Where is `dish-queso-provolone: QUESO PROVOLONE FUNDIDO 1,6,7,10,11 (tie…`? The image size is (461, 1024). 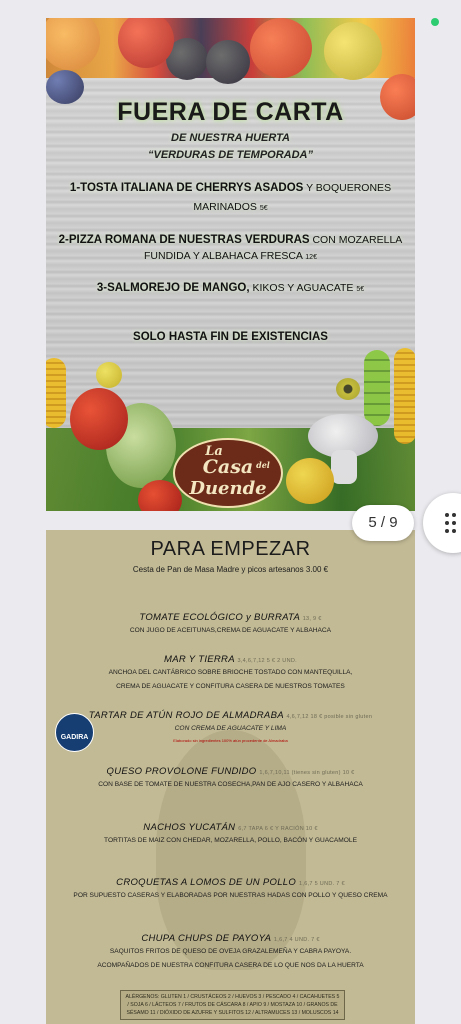
dish-queso-provolone: QUESO PROVOLONE FUNDIDO 1,6,7,10,11 (tie… is located at coordinates (230, 771).